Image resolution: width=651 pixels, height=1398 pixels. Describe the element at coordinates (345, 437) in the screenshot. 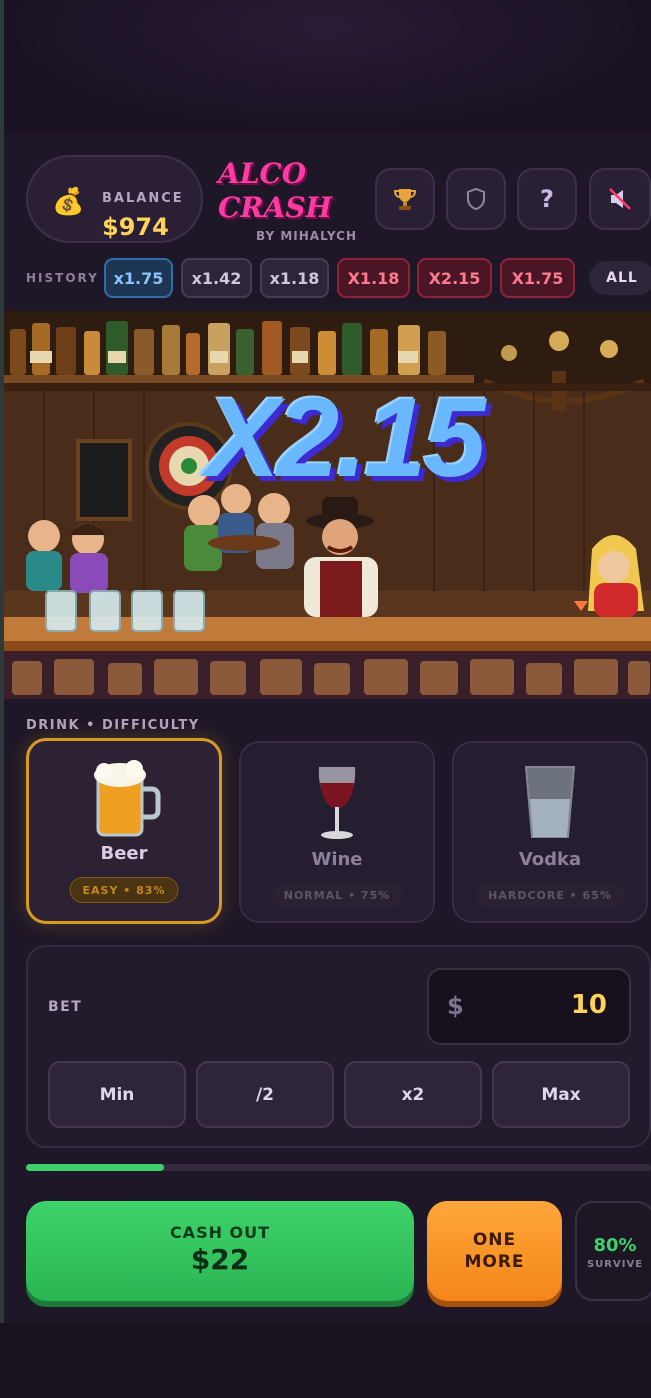

I see `current-multiplier: X2.15` at that location.